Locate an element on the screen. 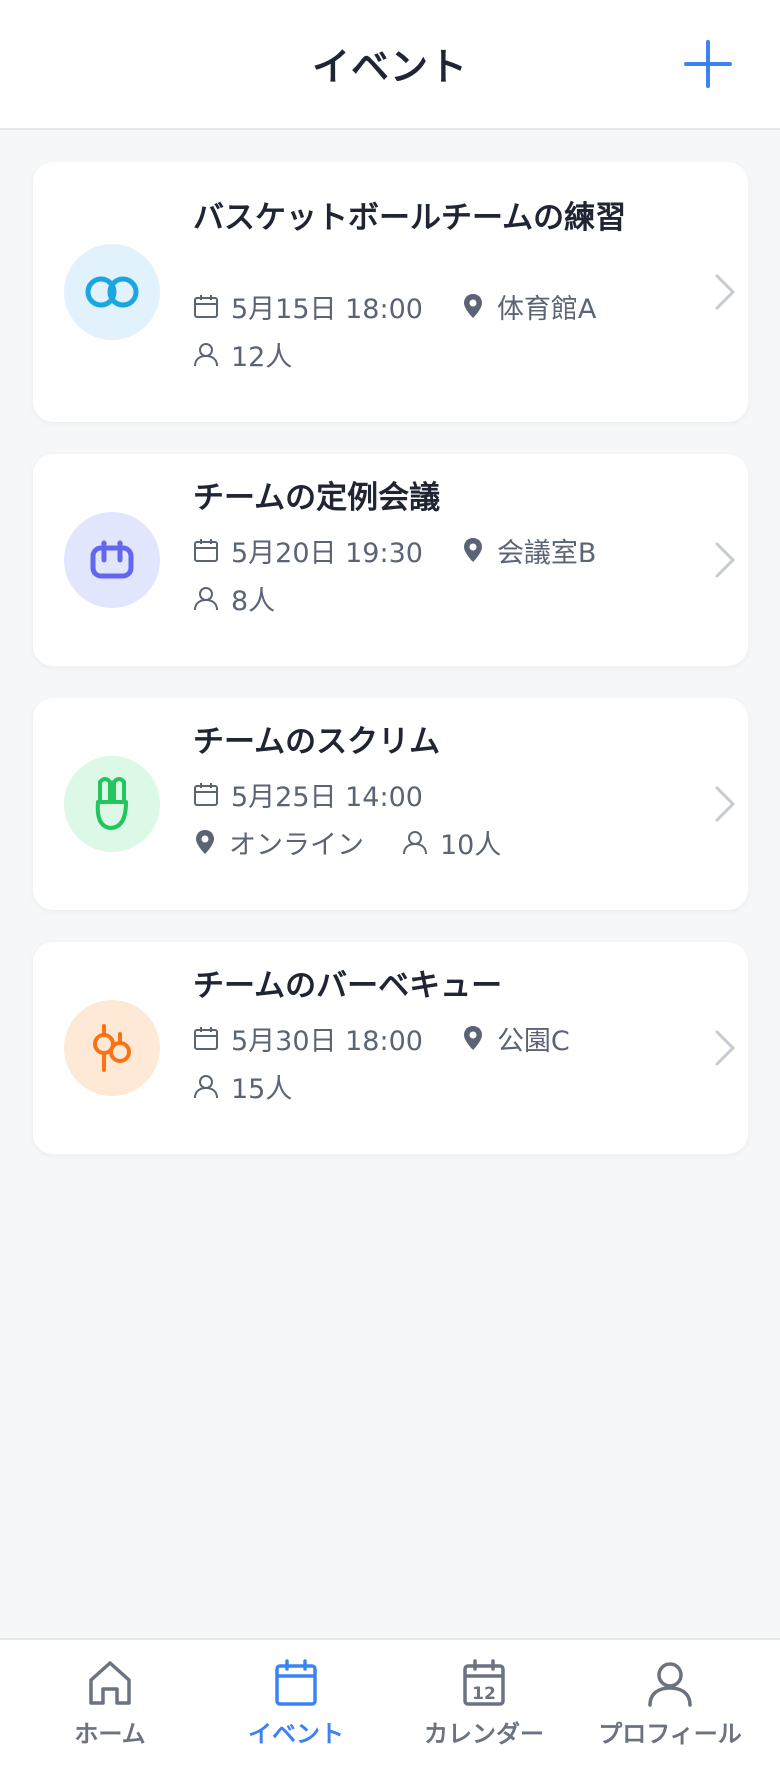  event-card: チームの定例会議 5月20日 19:30 会議室B 8人 is located at coordinates (390, 560).